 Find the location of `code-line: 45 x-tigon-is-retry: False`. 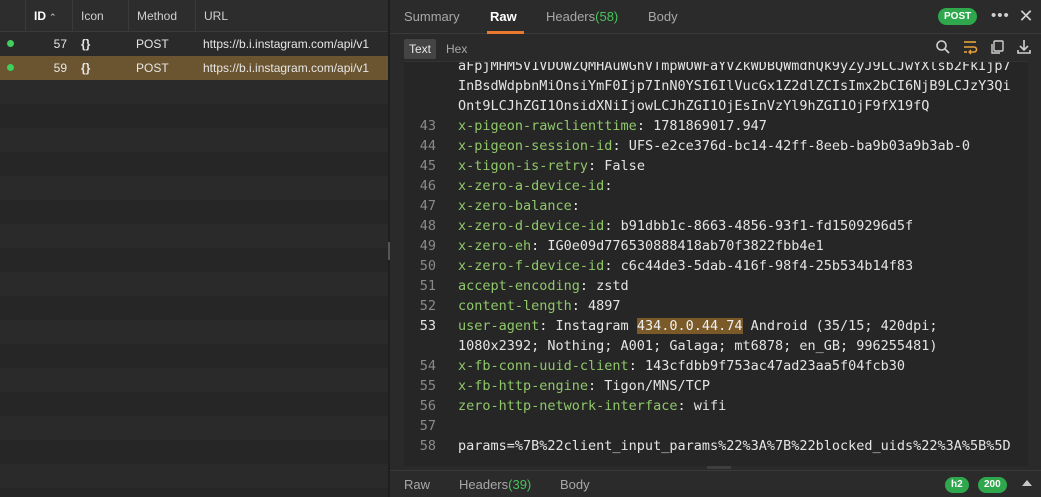

code-line: 45 x-tigon-is-retry: False is located at coordinates (716, 166).